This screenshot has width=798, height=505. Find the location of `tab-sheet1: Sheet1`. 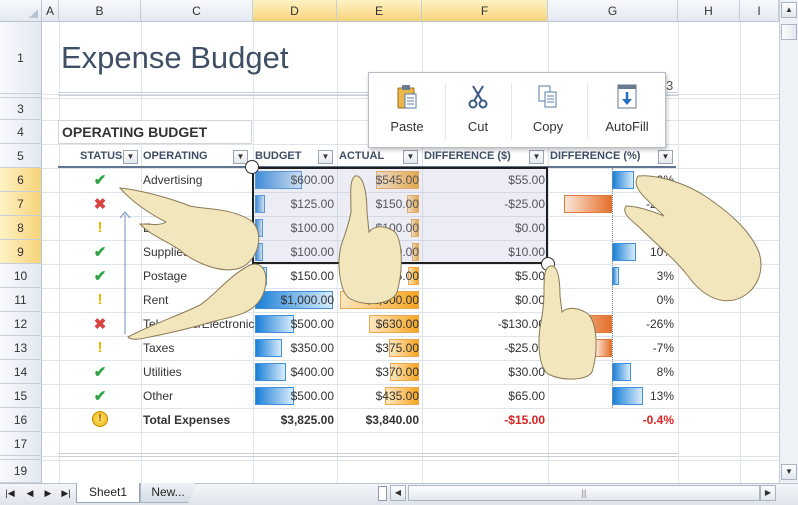

tab-sheet1: Sheet1 is located at coordinates (108, 493).